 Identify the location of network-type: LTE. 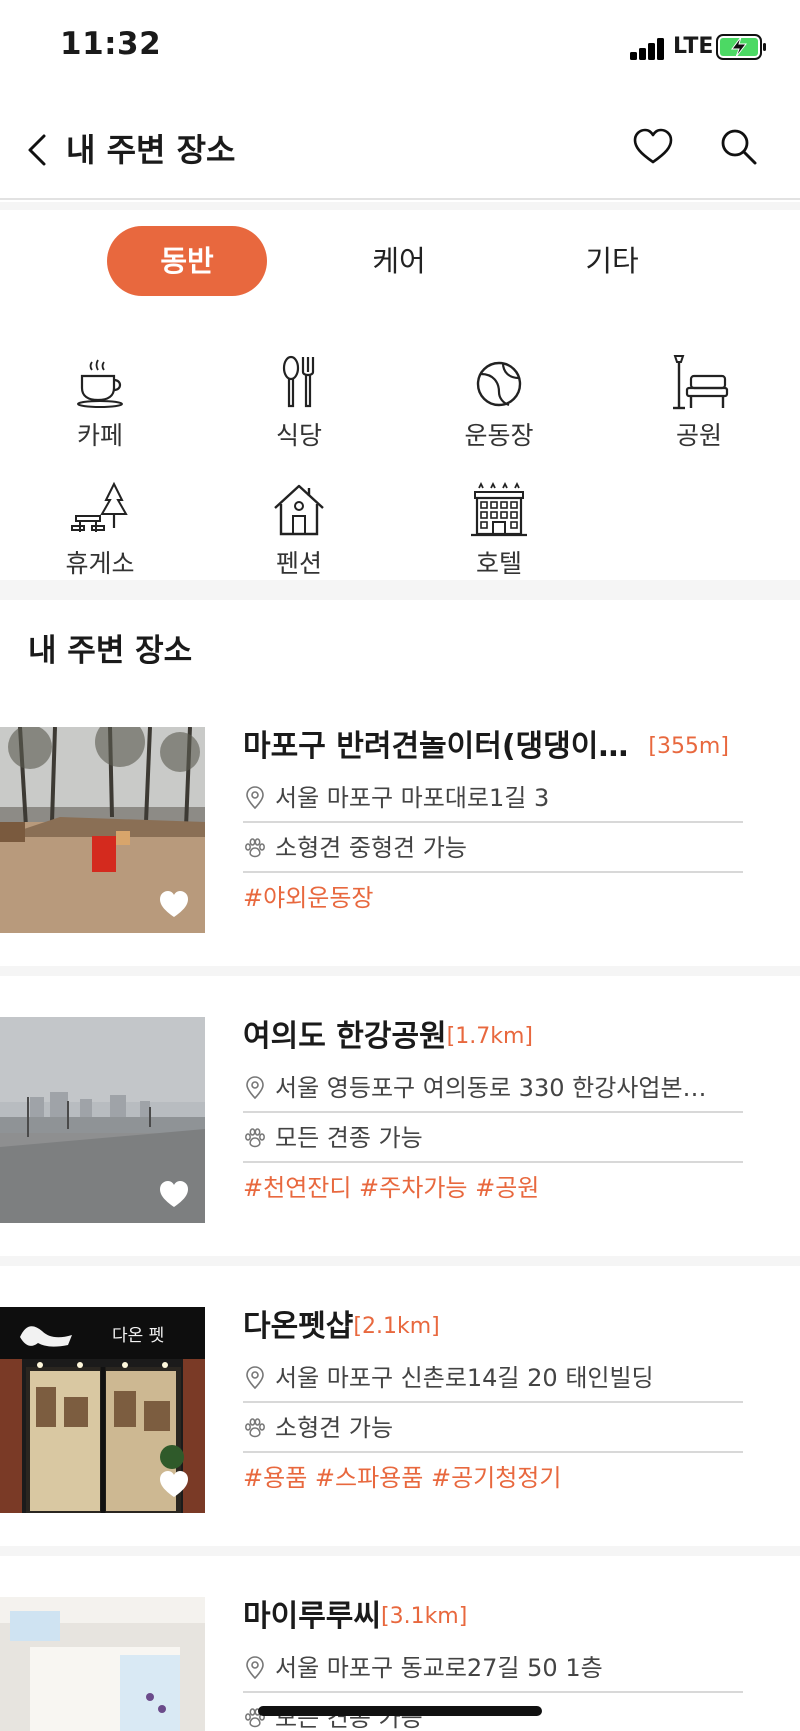
(693, 46).